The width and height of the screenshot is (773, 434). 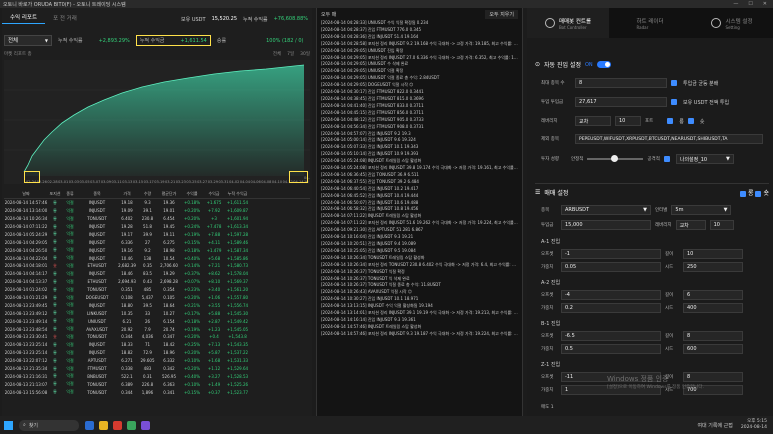 What do you see at coordinates (237, 305) in the screenshot?
I see `table-cell: +1,556.74` at bounding box center [237, 305].